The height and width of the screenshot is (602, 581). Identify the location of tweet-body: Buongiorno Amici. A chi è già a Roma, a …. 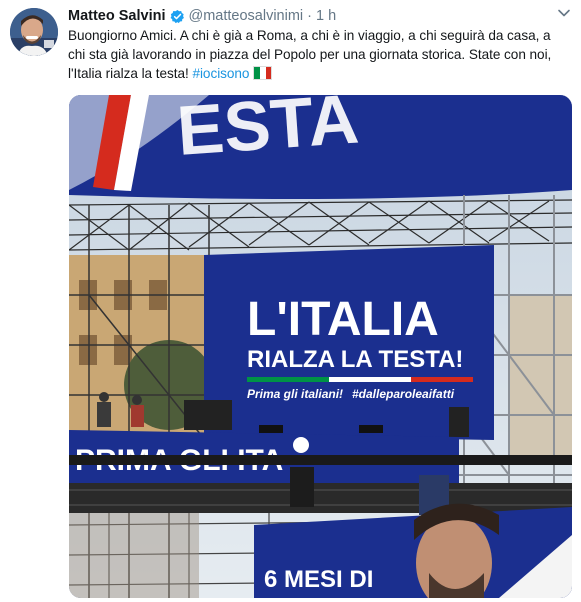
(310, 54).